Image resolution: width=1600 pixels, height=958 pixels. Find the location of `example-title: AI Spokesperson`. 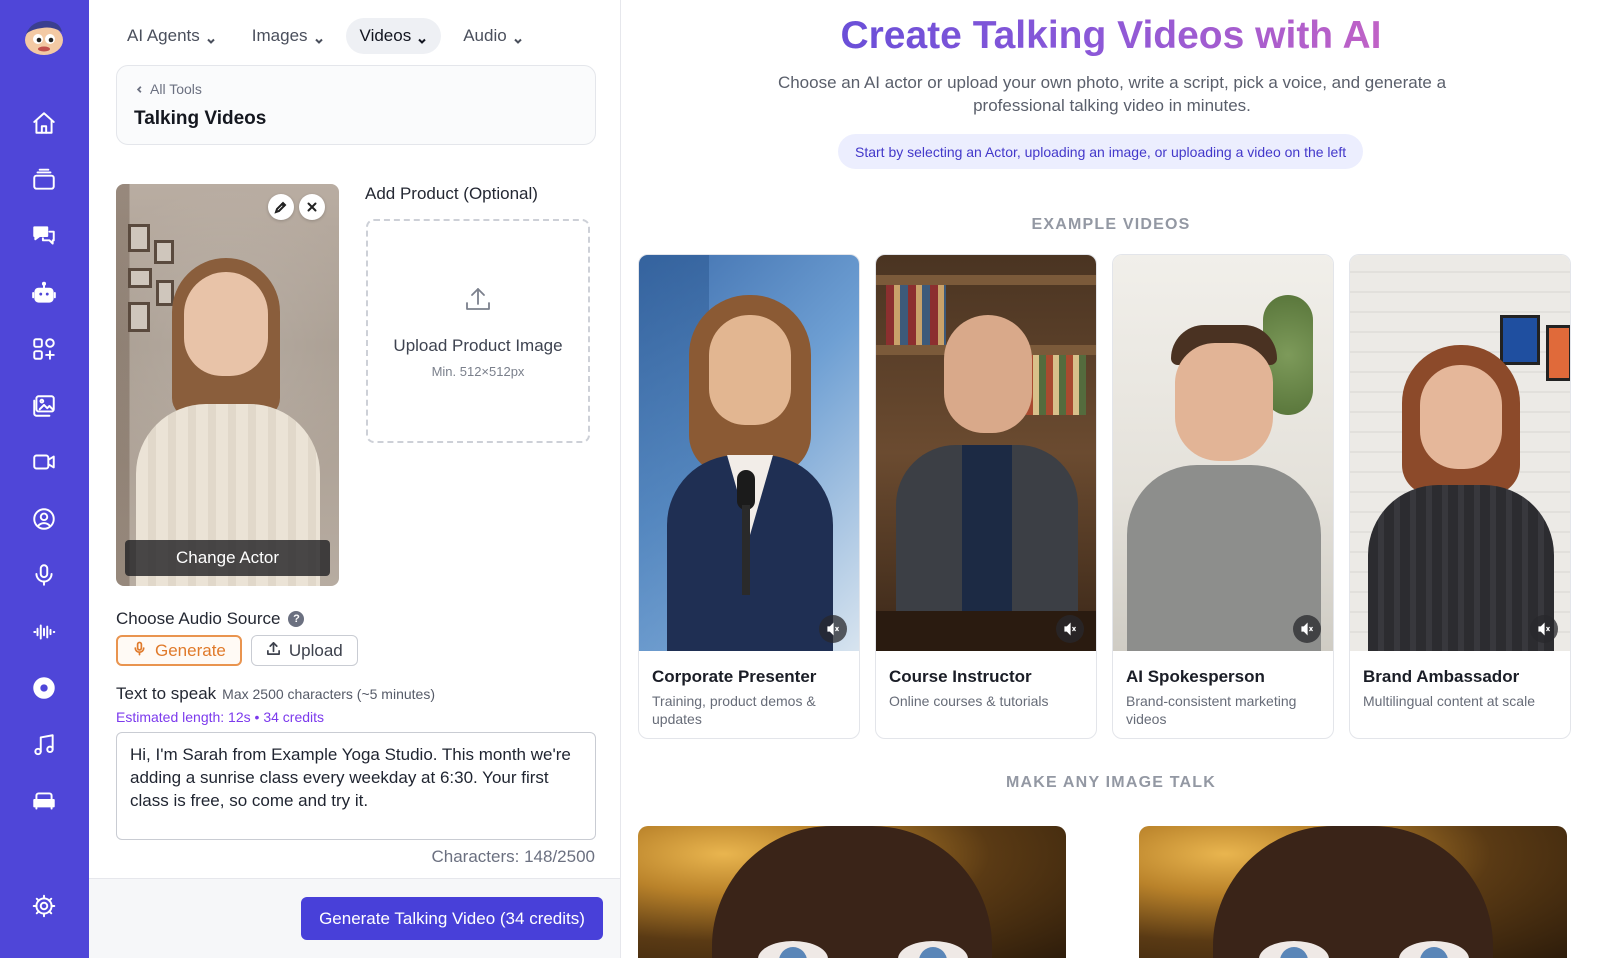

example-title: AI Spokesperson is located at coordinates (1195, 676).